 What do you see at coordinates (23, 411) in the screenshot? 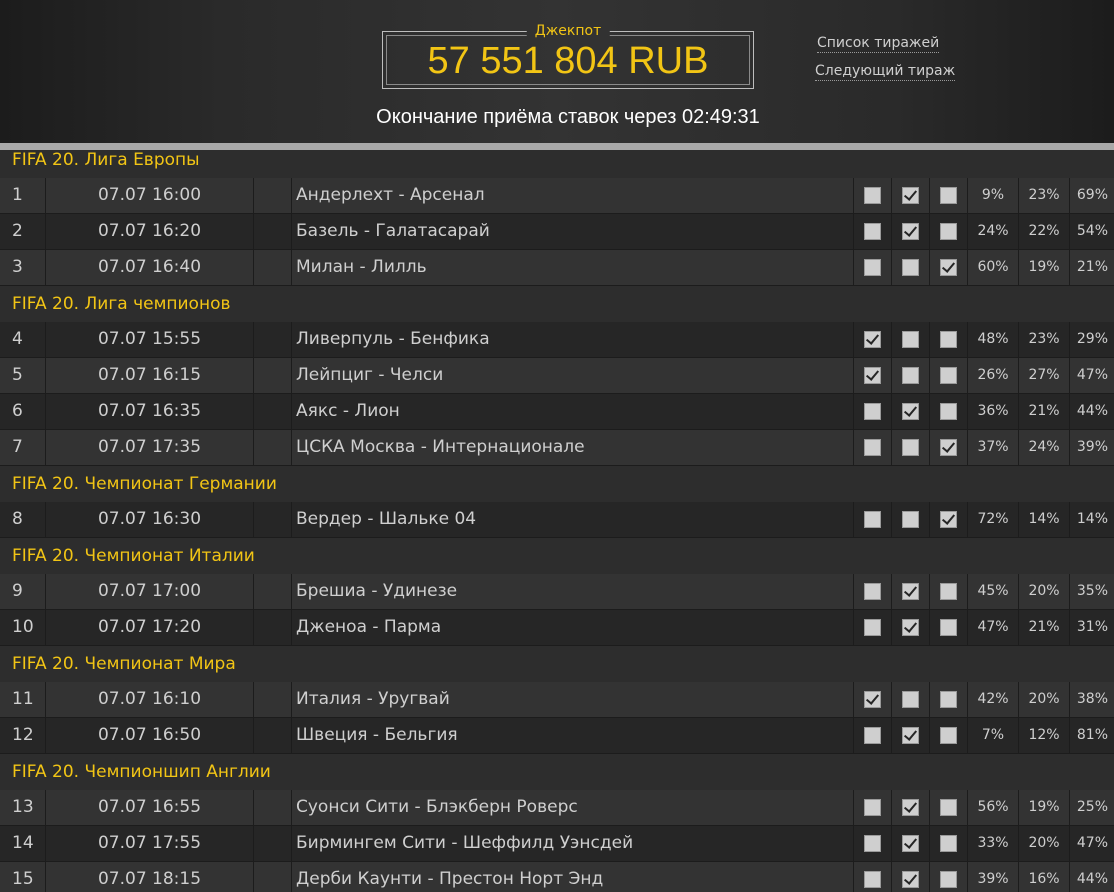
I see `match-number: 6` at bounding box center [23, 411].